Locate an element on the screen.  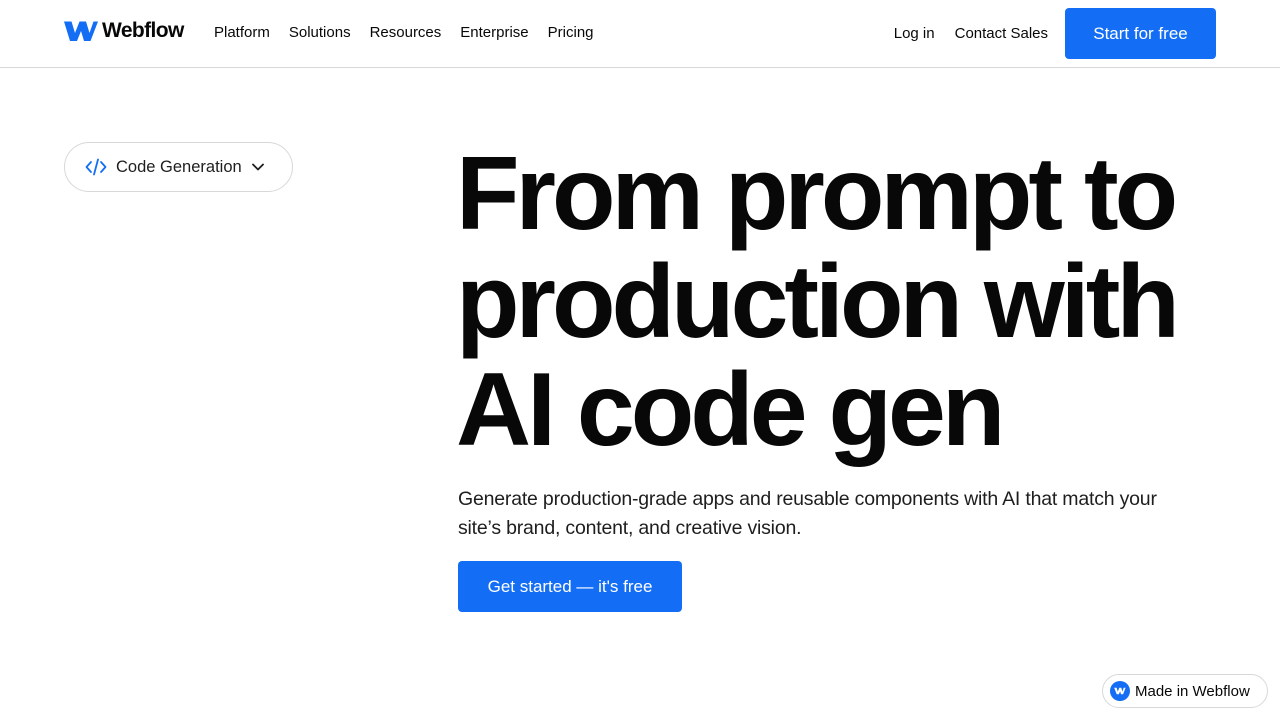
code-icon is located at coordinates (96, 167).